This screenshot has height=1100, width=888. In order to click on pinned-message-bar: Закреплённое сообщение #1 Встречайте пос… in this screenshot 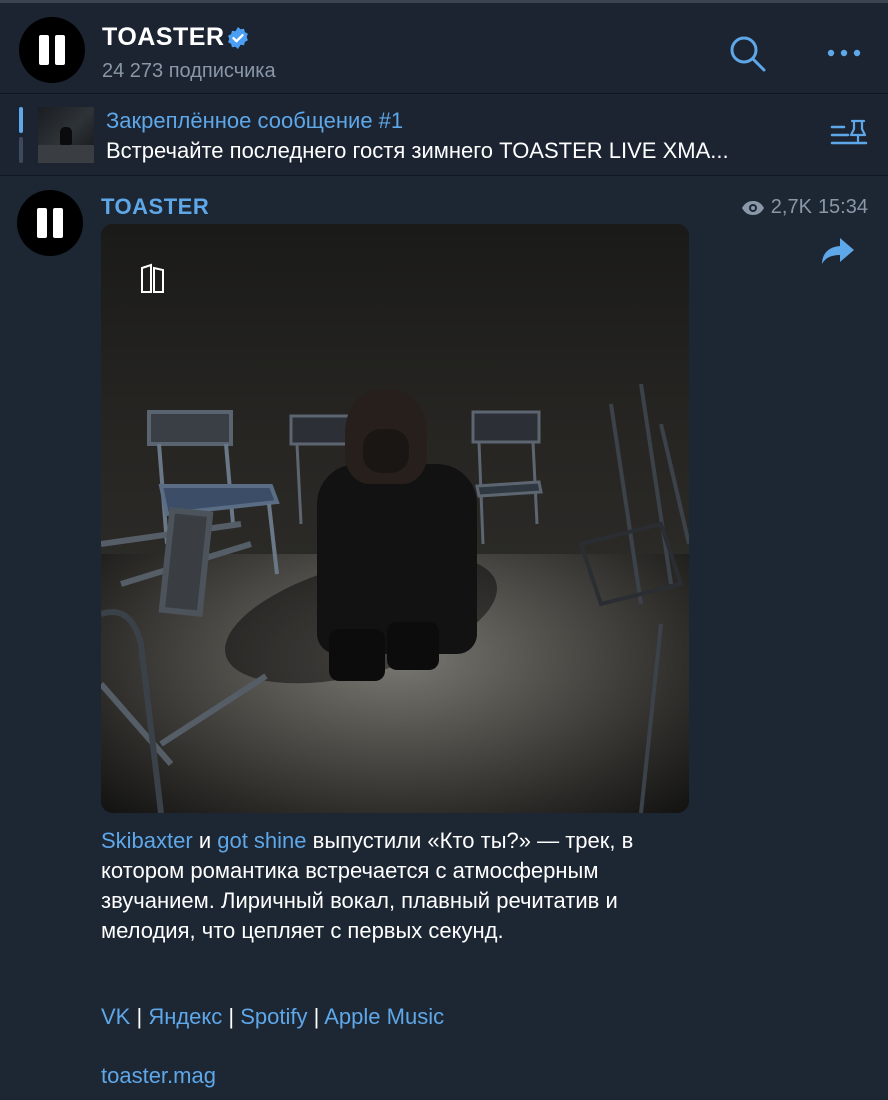, I will do `click(444, 135)`.